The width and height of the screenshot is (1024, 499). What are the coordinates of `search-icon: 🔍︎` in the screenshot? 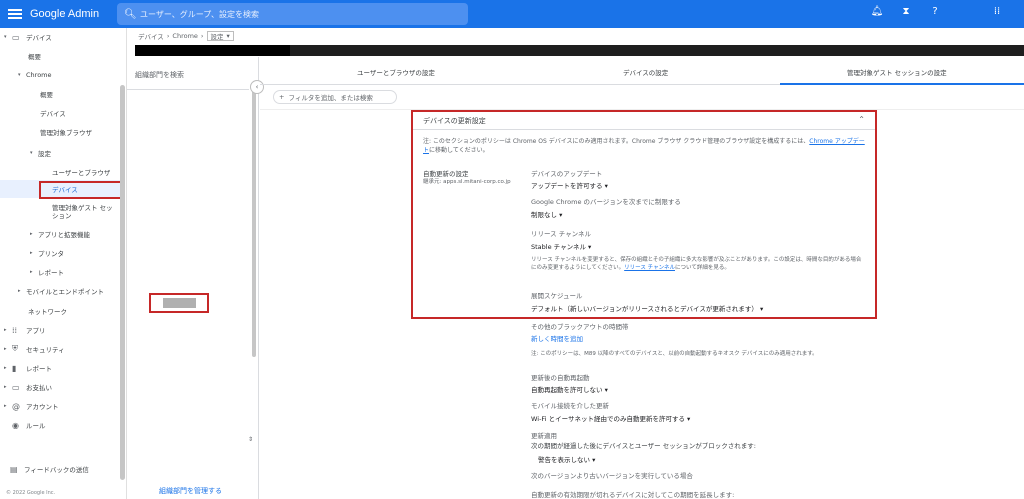 It's located at (132, 14).